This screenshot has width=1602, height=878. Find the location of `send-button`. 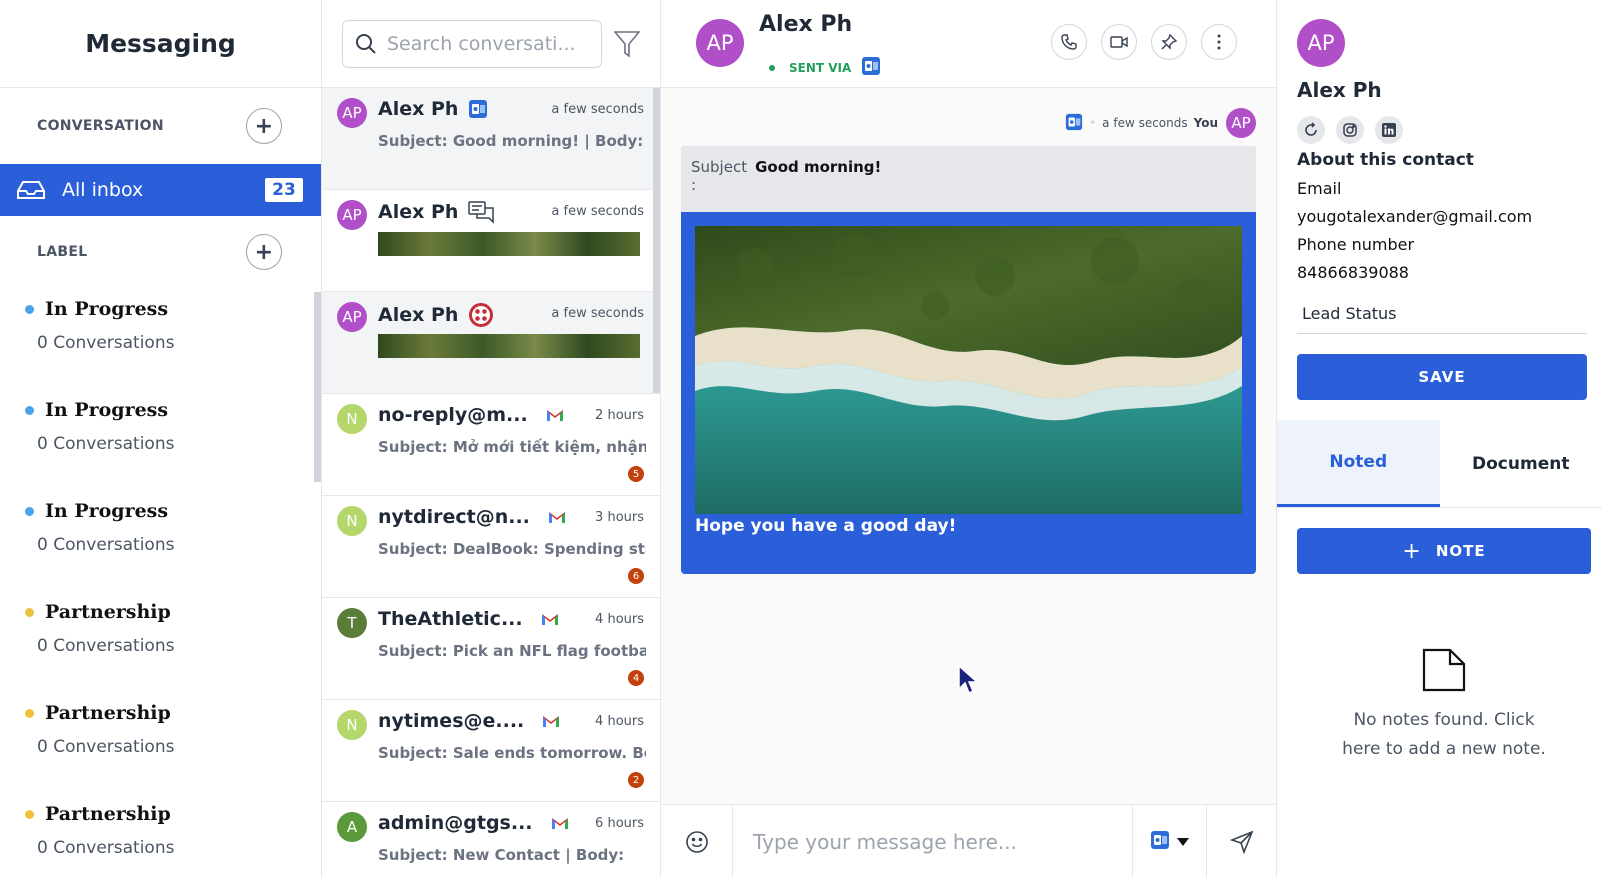

send-button is located at coordinates (1241, 841).